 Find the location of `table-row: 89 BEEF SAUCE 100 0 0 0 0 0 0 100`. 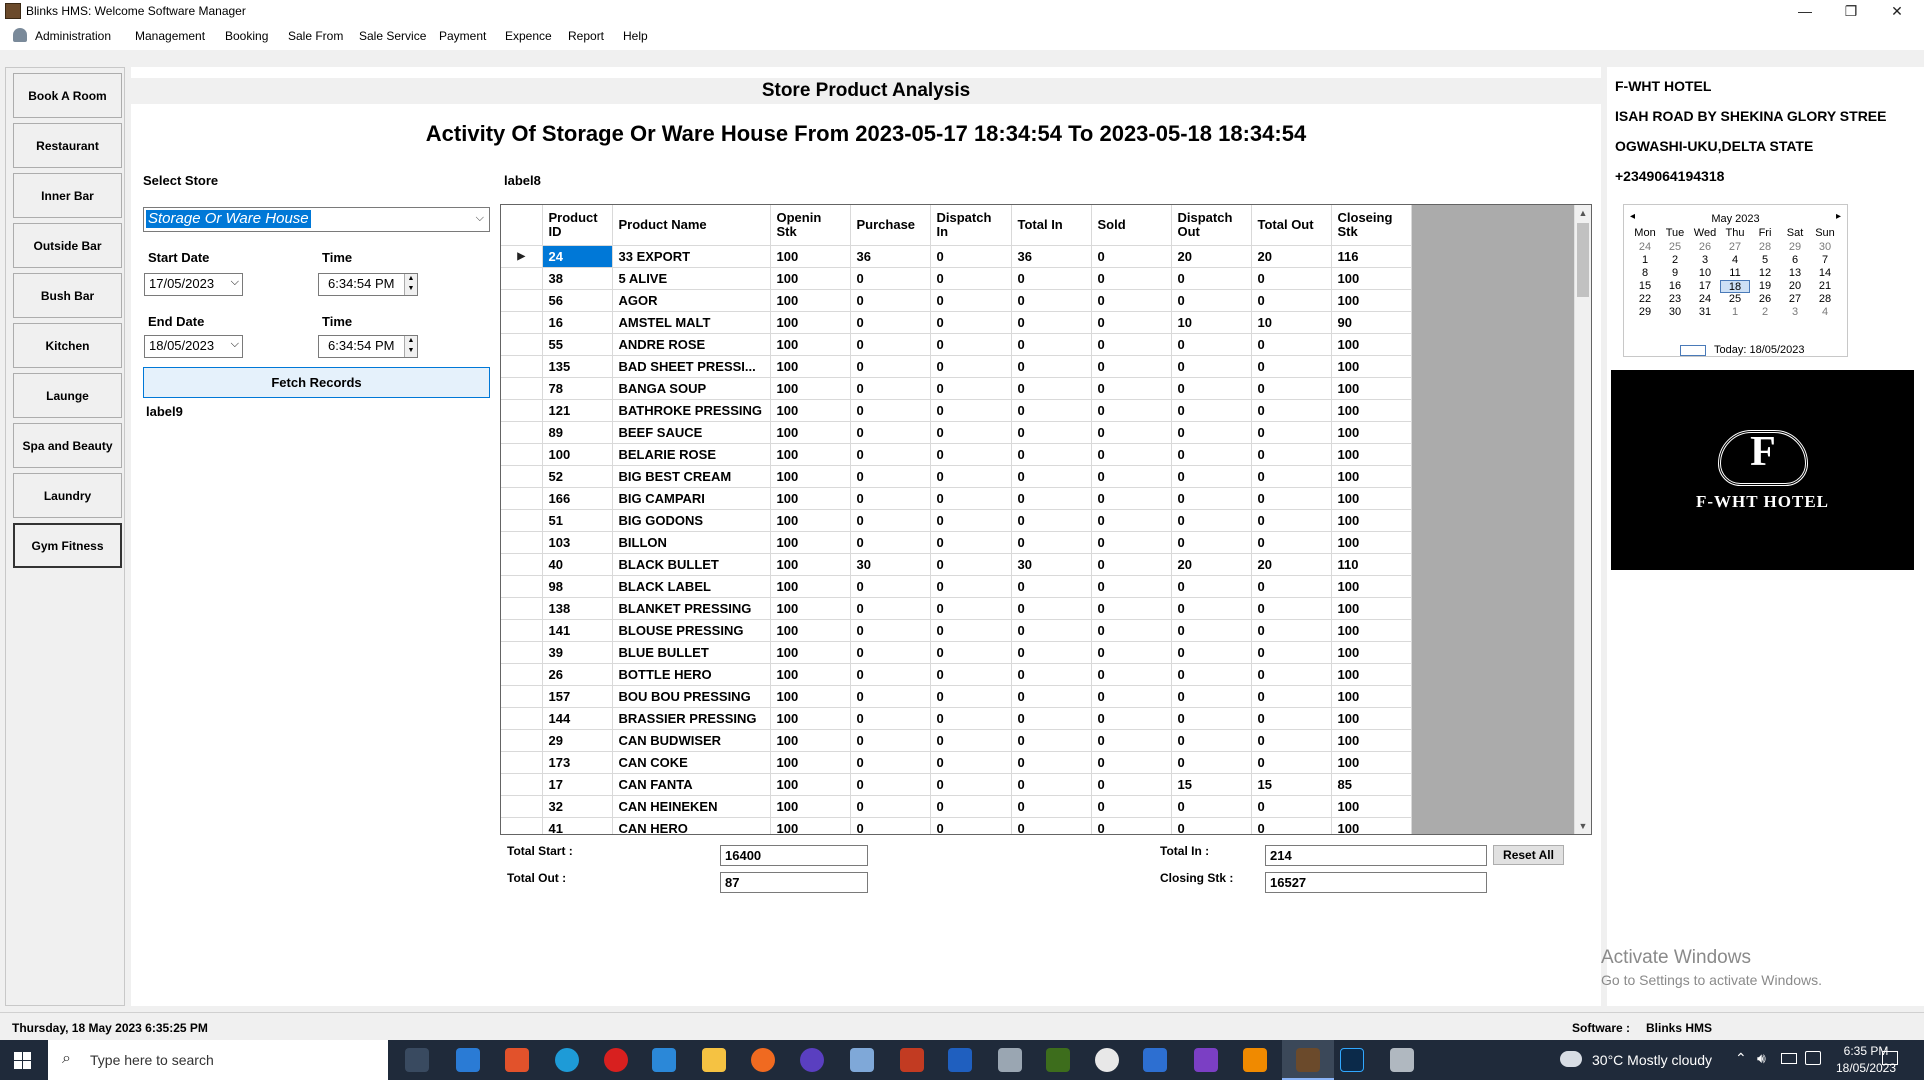

table-row: 89 BEEF SAUCE 100 0 0 0 0 0 0 100 is located at coordinates (956, 432).